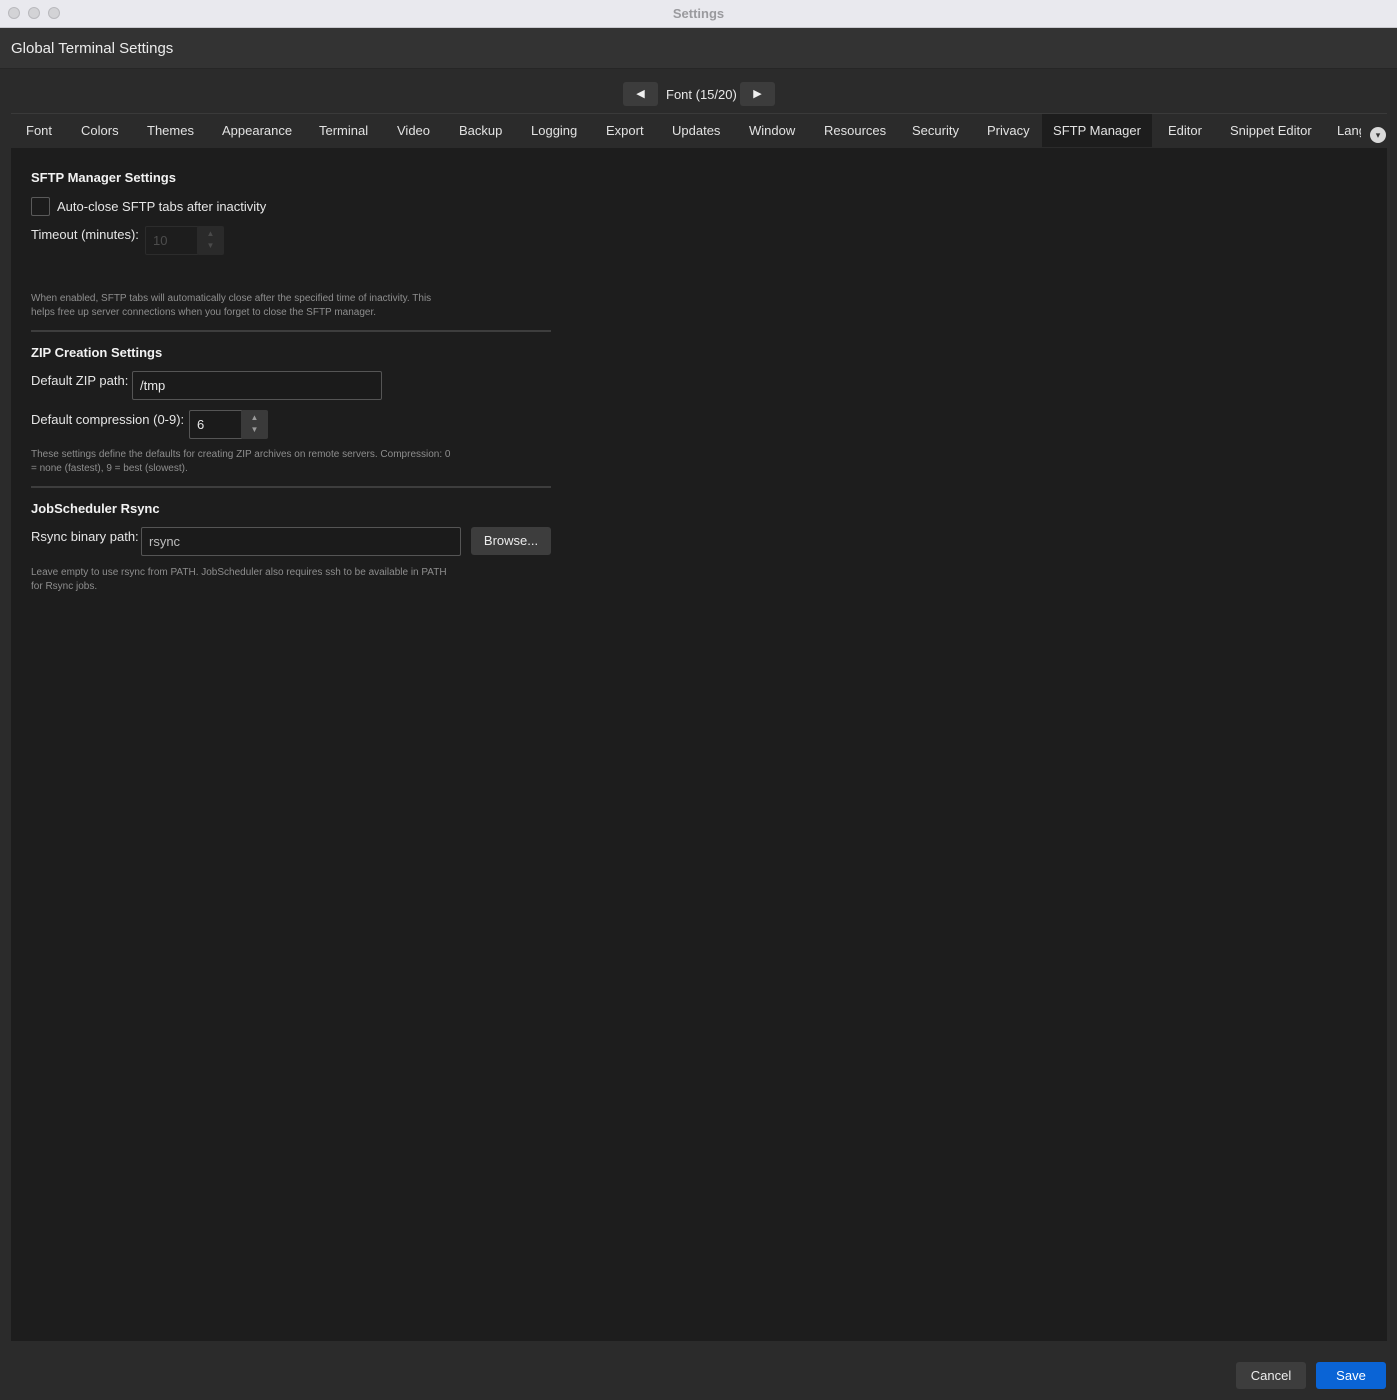 Image resolution: width=1397 pixels, height=1400 pixels. Describe the element at coordinates (696, 130) in the screenshot. I see `tab-updates: Updates` at that location.